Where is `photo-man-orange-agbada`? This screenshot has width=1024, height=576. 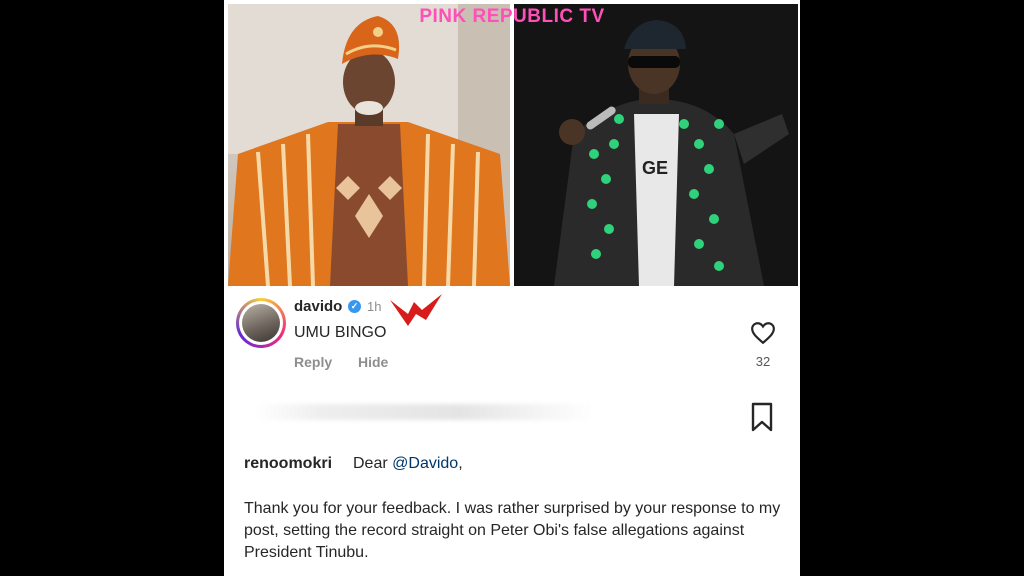 photo-man-orange-agbada is located at coordinates (369, 145).